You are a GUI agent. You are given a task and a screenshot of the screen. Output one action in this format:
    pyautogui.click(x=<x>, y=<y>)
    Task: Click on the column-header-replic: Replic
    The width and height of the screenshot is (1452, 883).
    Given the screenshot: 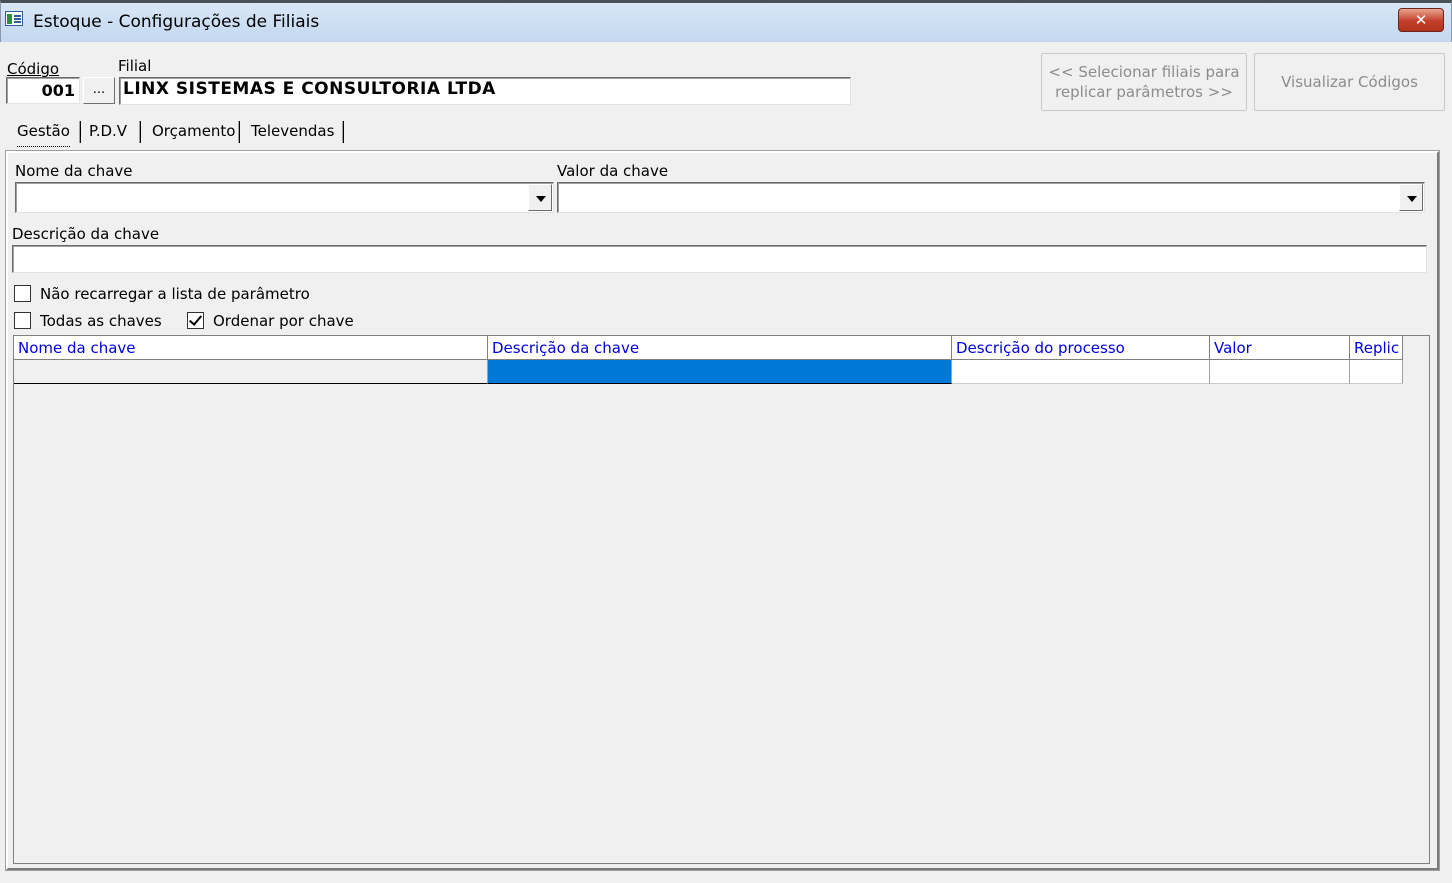 What is the action you would take?
    pyautogui.click(x=1376, y=348)
    